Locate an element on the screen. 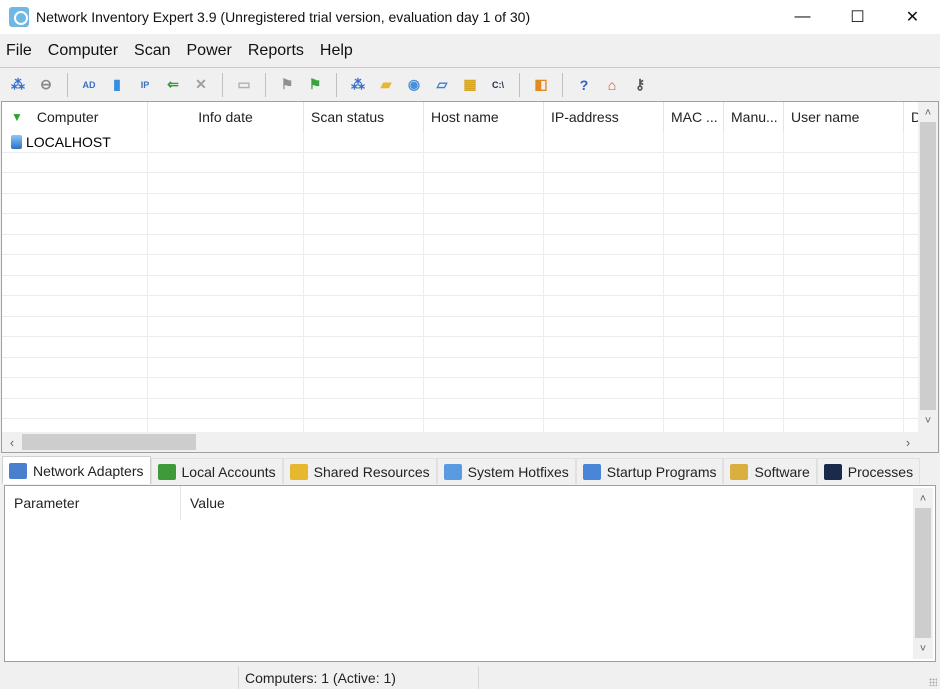 The image size is (940, 689). hscroll-thumb is located at coordinates (109, 442).